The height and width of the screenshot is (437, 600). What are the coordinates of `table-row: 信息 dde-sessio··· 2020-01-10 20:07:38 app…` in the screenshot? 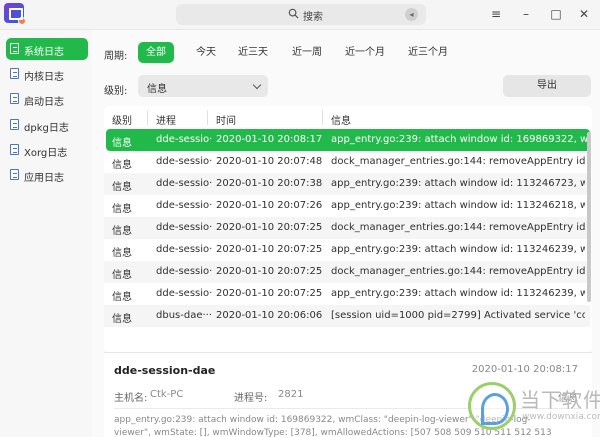 It's located at (347, 184).